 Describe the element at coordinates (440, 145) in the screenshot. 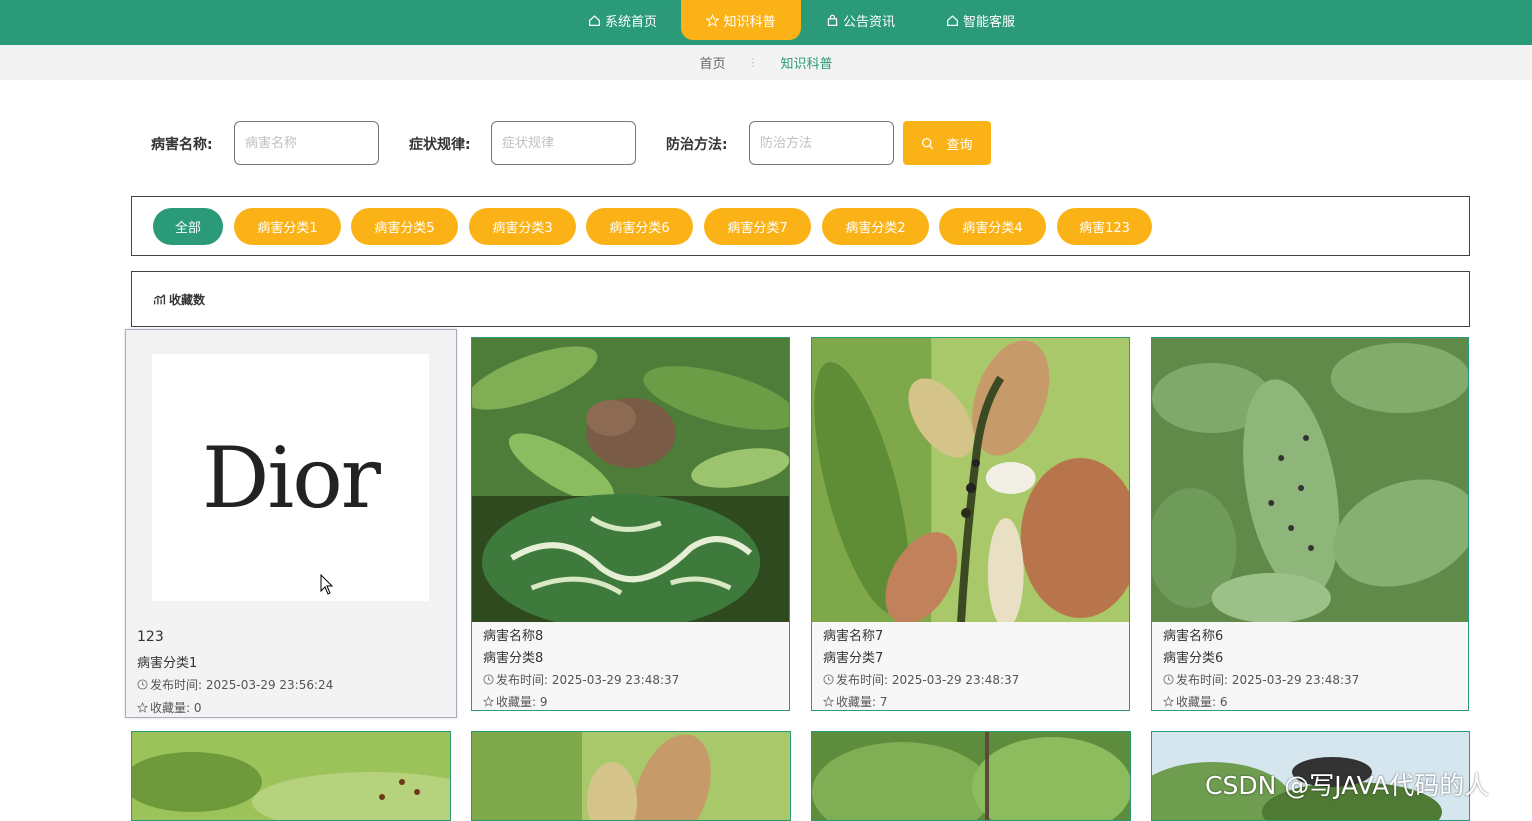

I see `symptom-label: 症状规律:` at that location.